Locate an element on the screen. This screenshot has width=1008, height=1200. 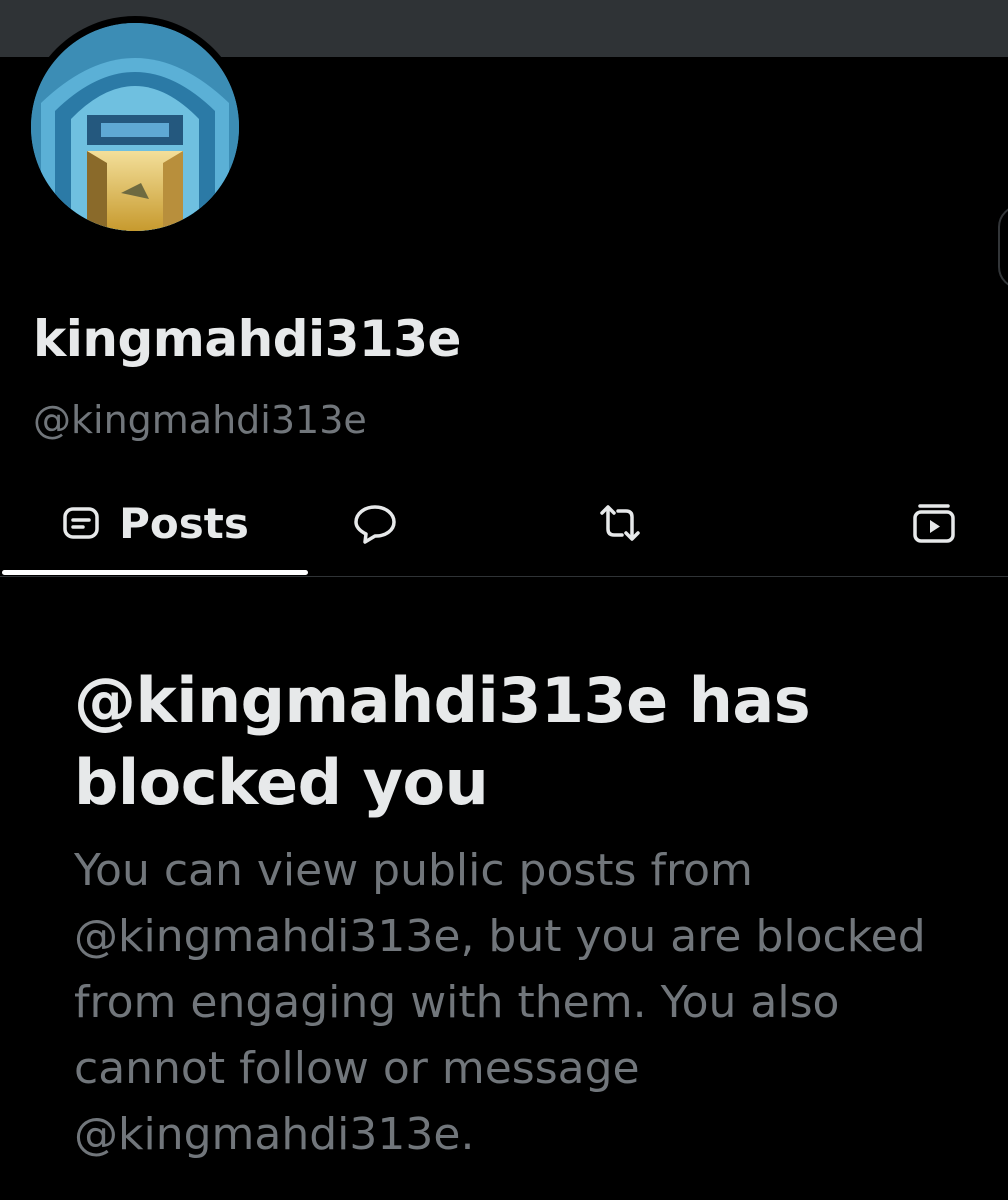
media-play-icon is located at coordinates (934, 523).